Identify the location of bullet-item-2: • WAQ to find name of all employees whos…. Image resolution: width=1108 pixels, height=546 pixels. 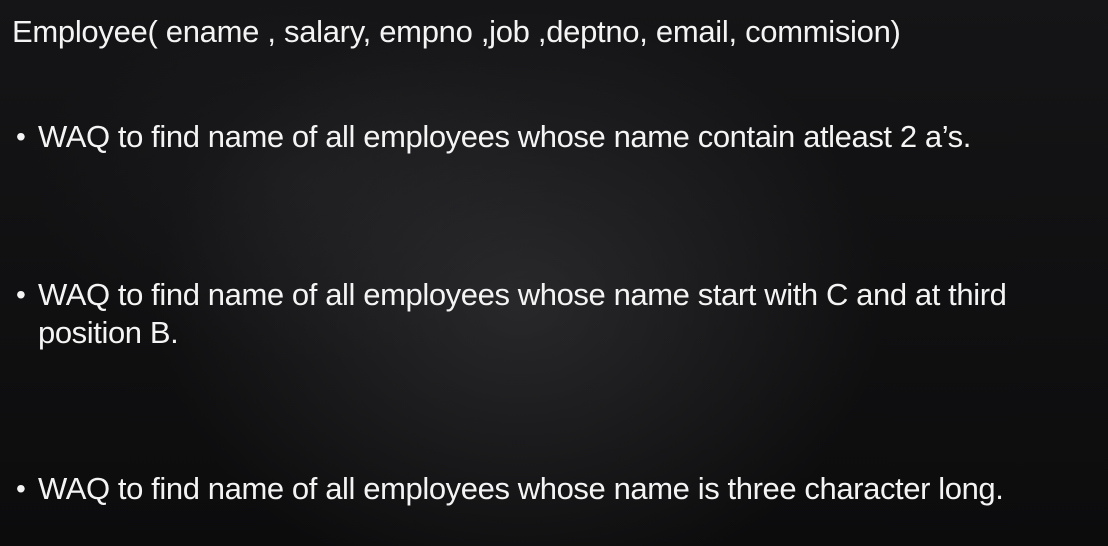
(558, 314).